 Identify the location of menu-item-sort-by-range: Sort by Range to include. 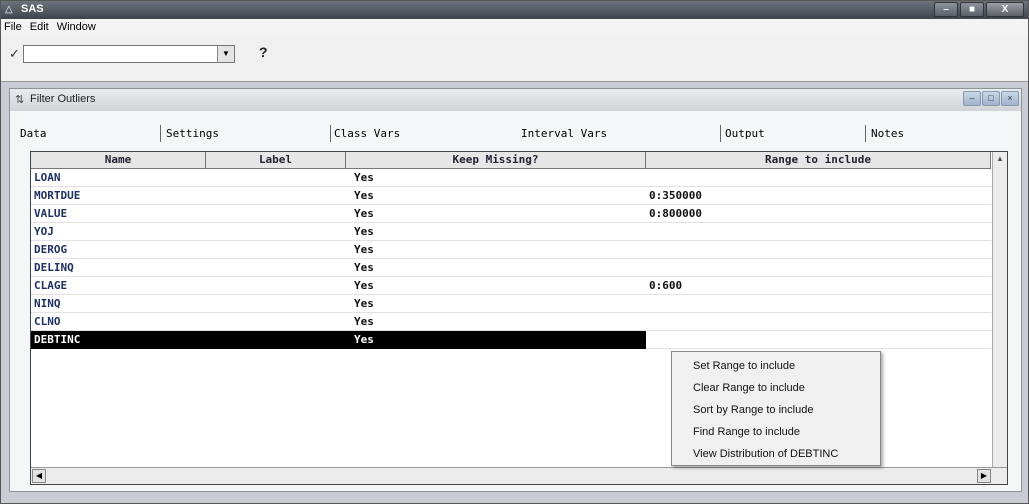
(776, 410).